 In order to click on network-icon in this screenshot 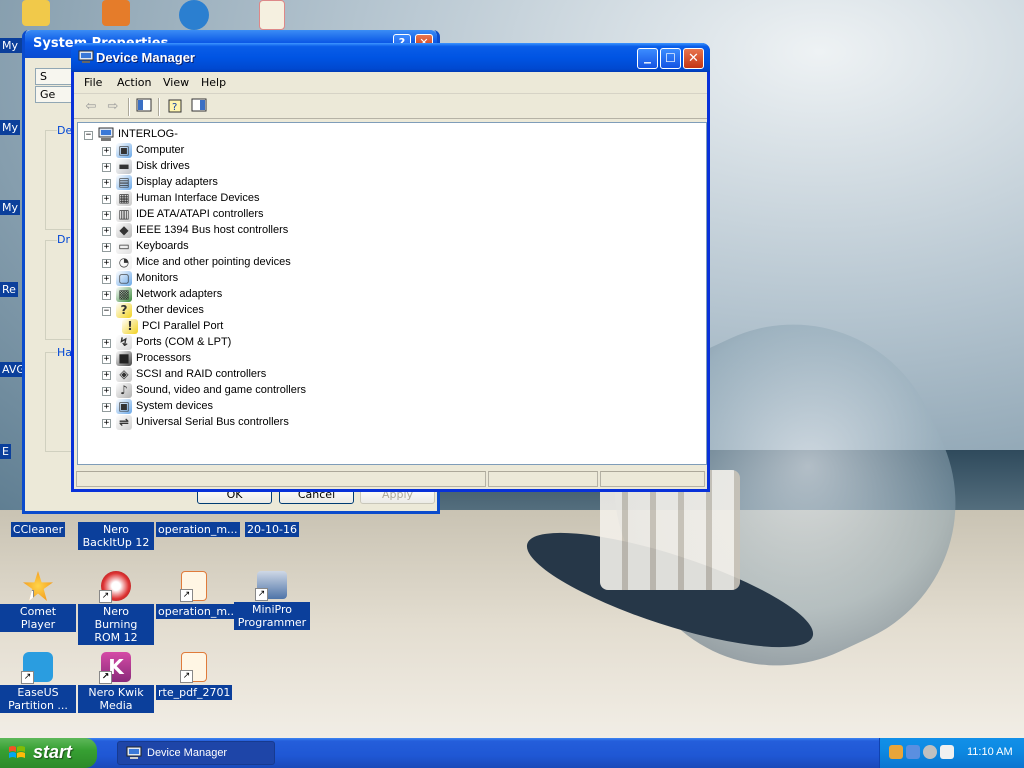, I will do `click(913, 752)`.